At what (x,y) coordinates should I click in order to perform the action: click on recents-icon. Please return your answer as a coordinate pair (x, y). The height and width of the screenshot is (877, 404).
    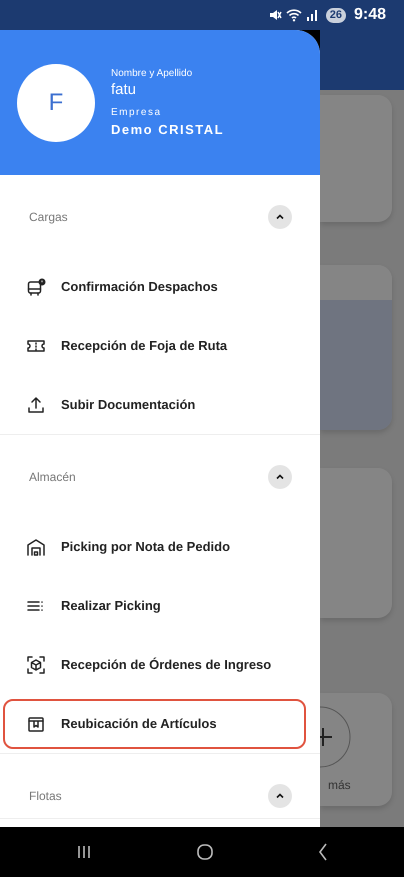
    Looking at the image, I should click on (84, 852).